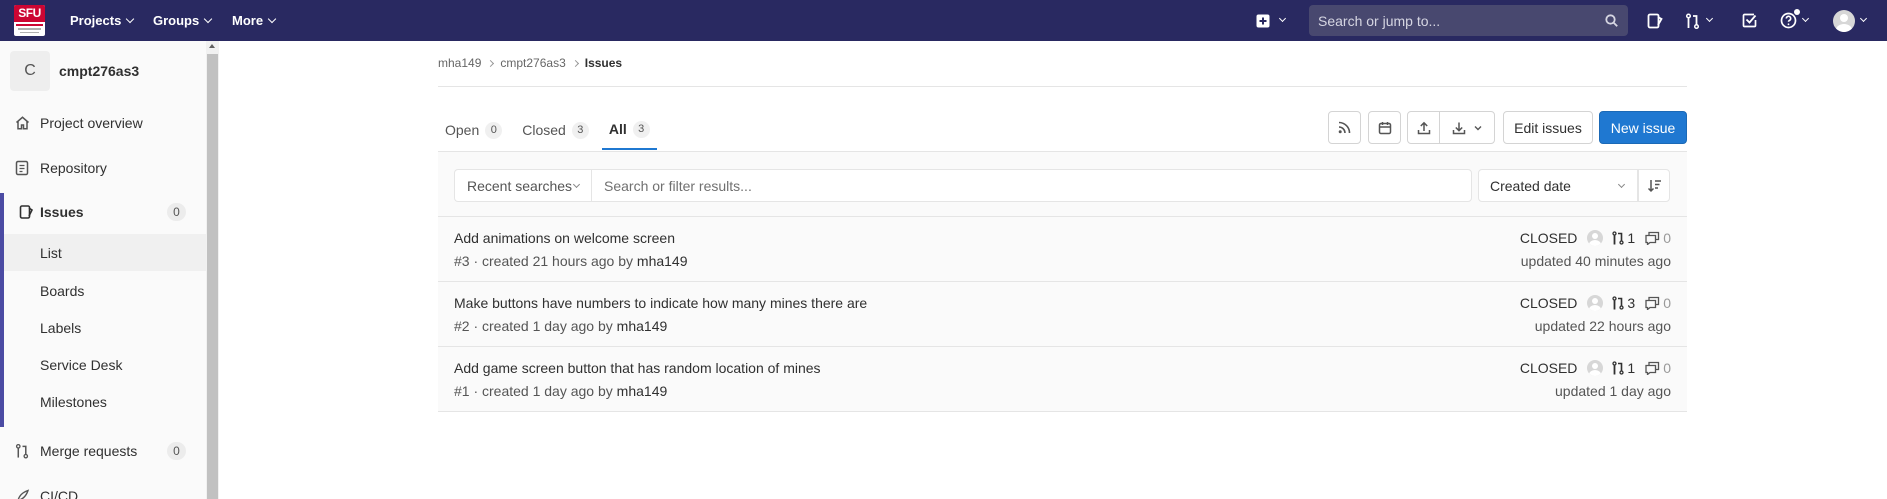 This screenshot has width=1887, height=499. I want to click on more-menu: More, so click(254, 20).